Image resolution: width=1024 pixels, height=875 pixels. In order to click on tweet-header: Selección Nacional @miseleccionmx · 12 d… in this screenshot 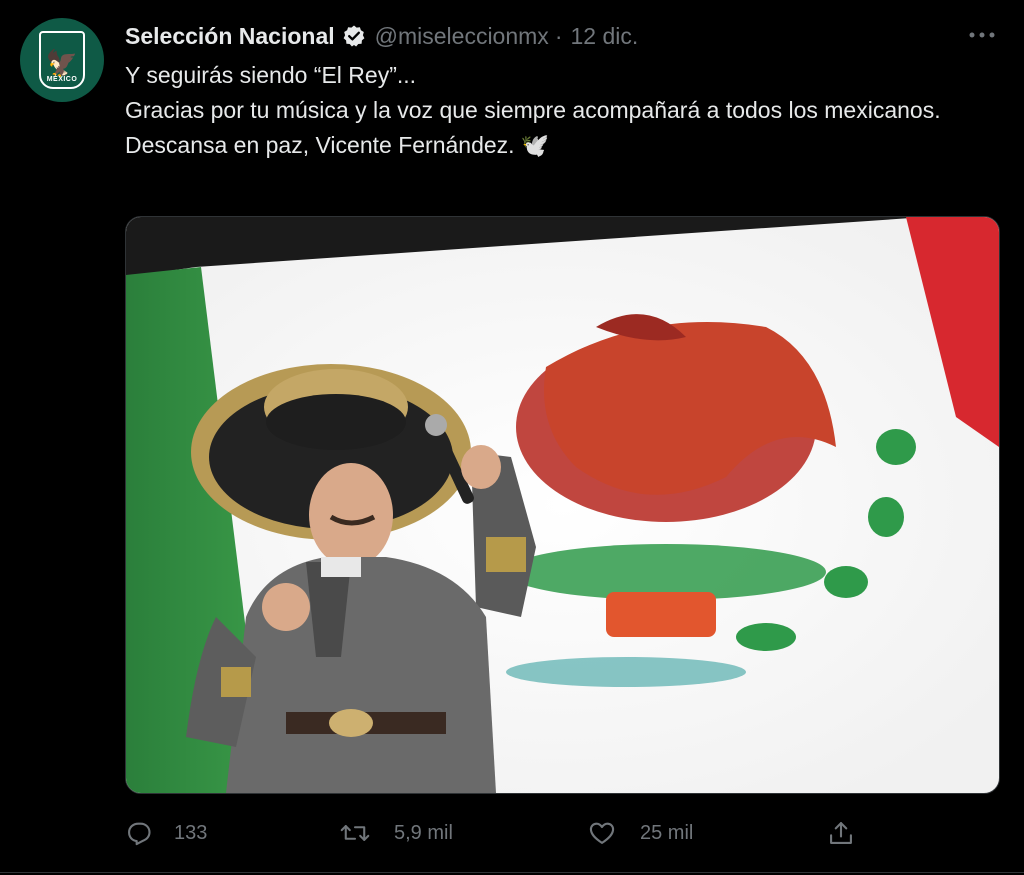, I will do `click(381, 36)`.